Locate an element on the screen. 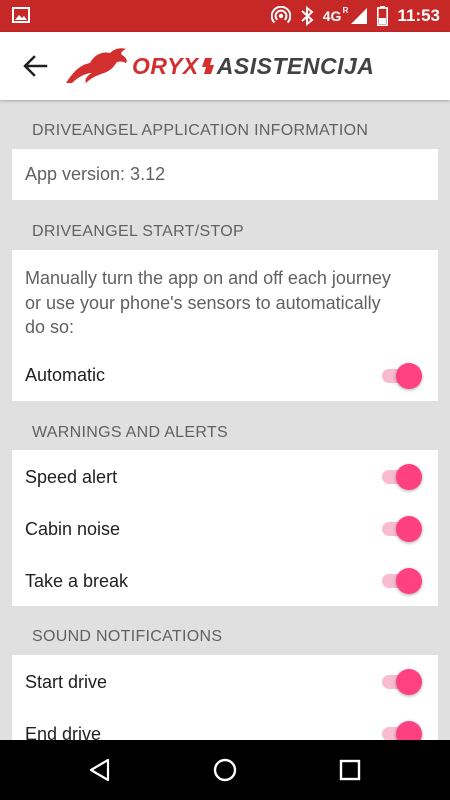 This screenshot has height=800, width=450. recents-square-icon is located at coordinates (350, 770).